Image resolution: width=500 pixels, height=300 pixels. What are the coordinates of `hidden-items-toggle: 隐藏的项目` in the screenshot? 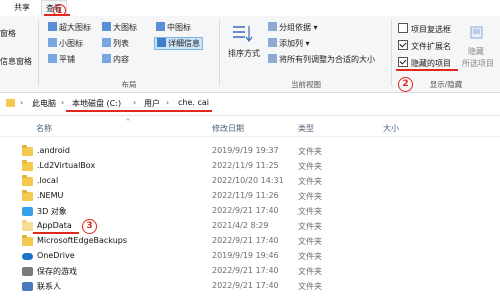 It's located at (424, 63).